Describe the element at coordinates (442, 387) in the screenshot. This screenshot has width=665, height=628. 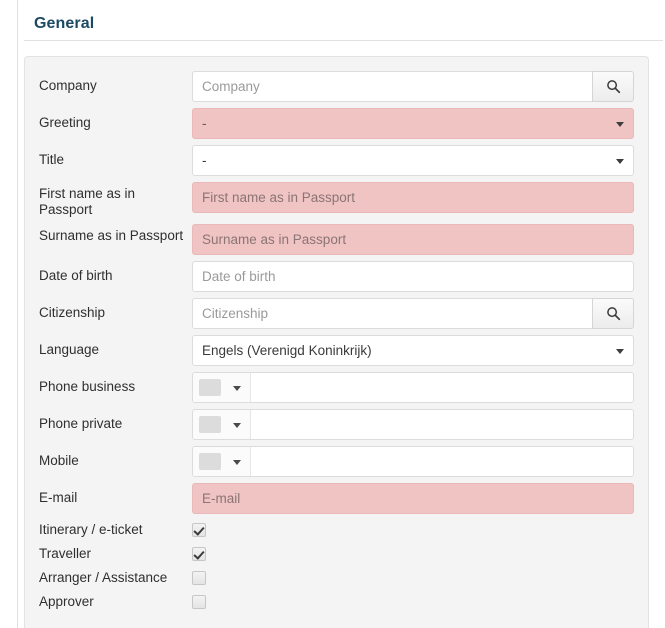
I see `phone-business-input` at that location.